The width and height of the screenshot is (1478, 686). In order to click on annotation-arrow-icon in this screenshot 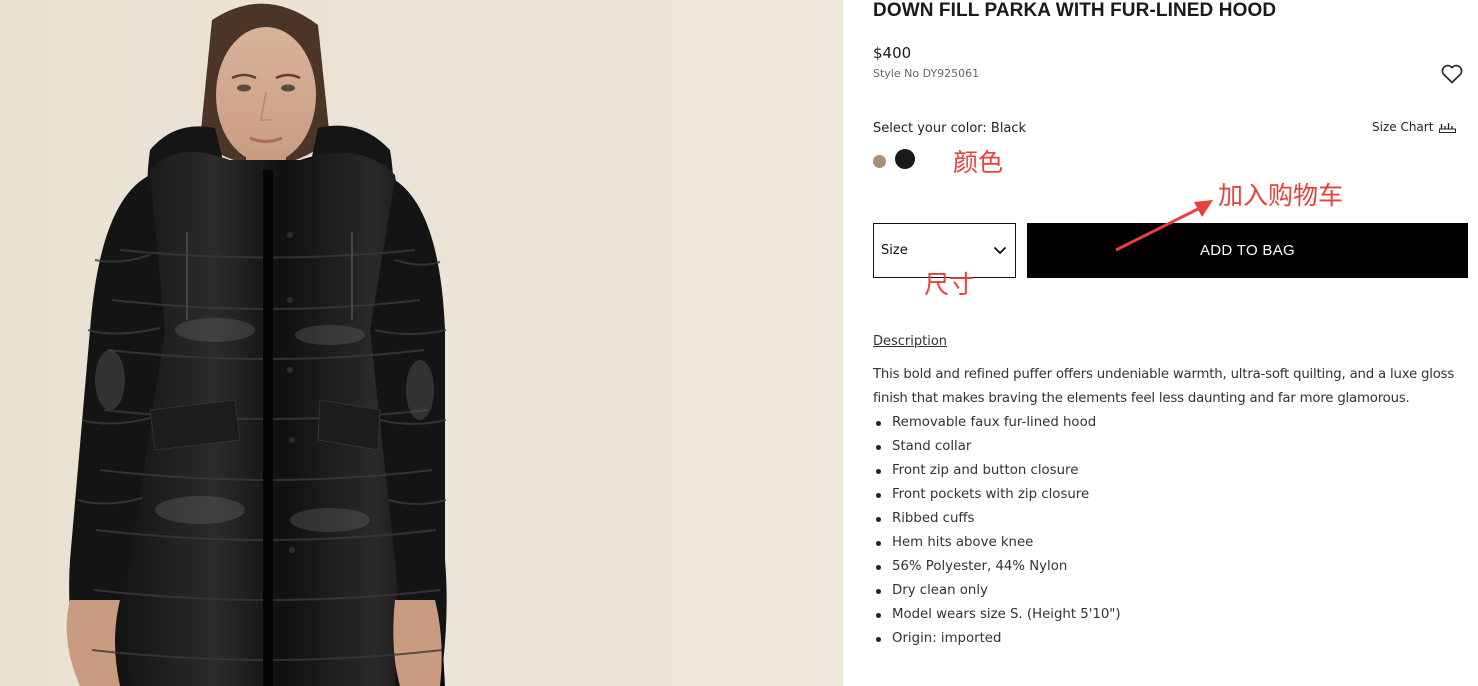, I will do `click(1164, 226)`.